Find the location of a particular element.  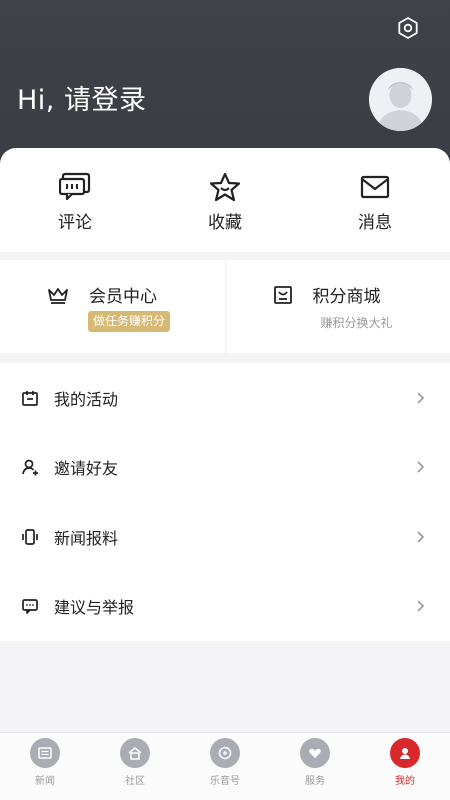

tab-services: 服务 is located at coordinates (315, 766).